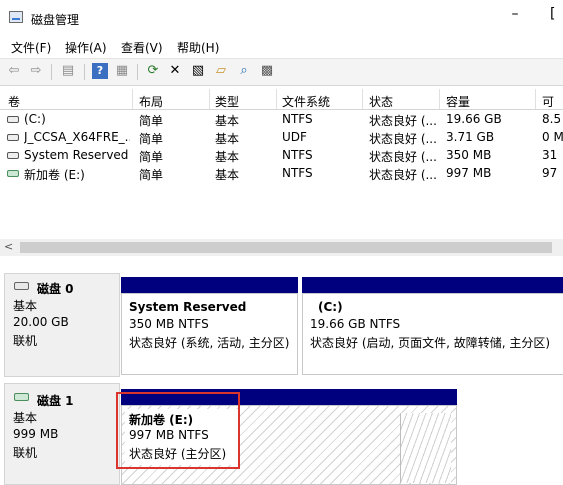 The width and height of the screenshot is (563, 485). What do you see at coordinates (13, 137) in the screenshot?
I see `dvd-drive-icon` at bounding box center [13, 137].